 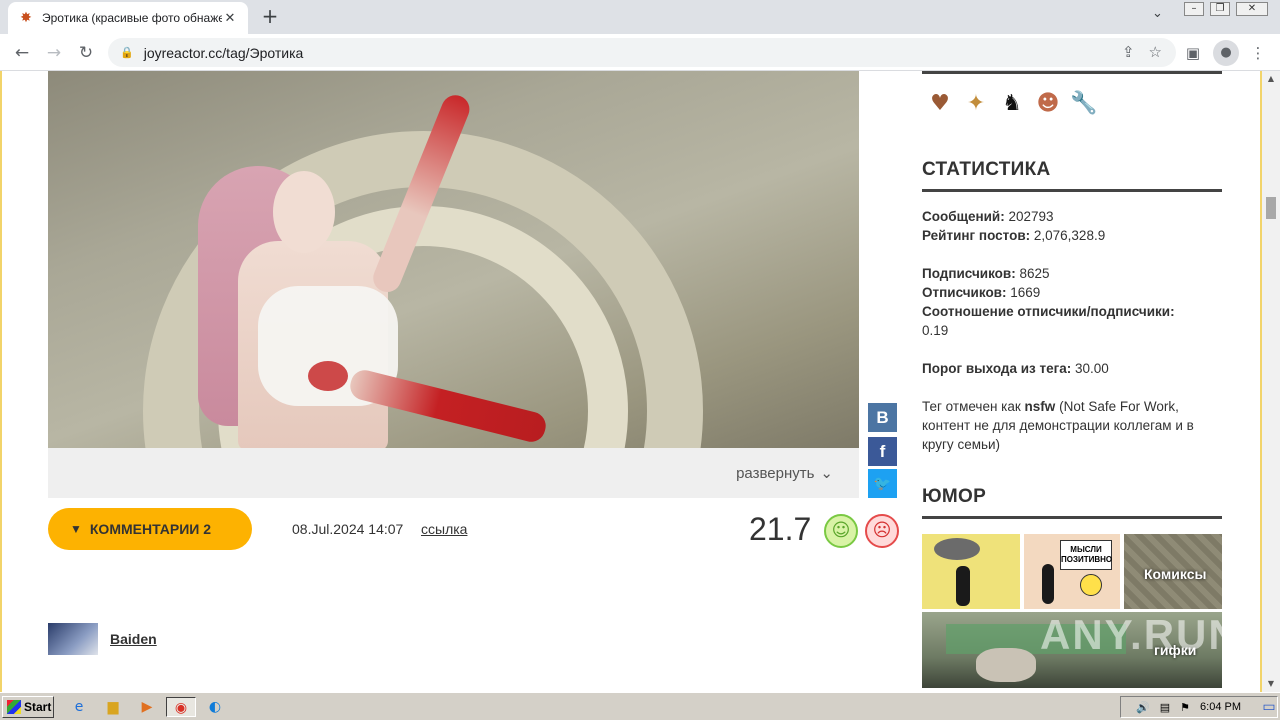 What do you see at coordinates (1072, 571) in the screenshot?
I see `humor-tile-2: МЫСЛИ ПОЗИТИВНО` at bounding box center [1072, 571].